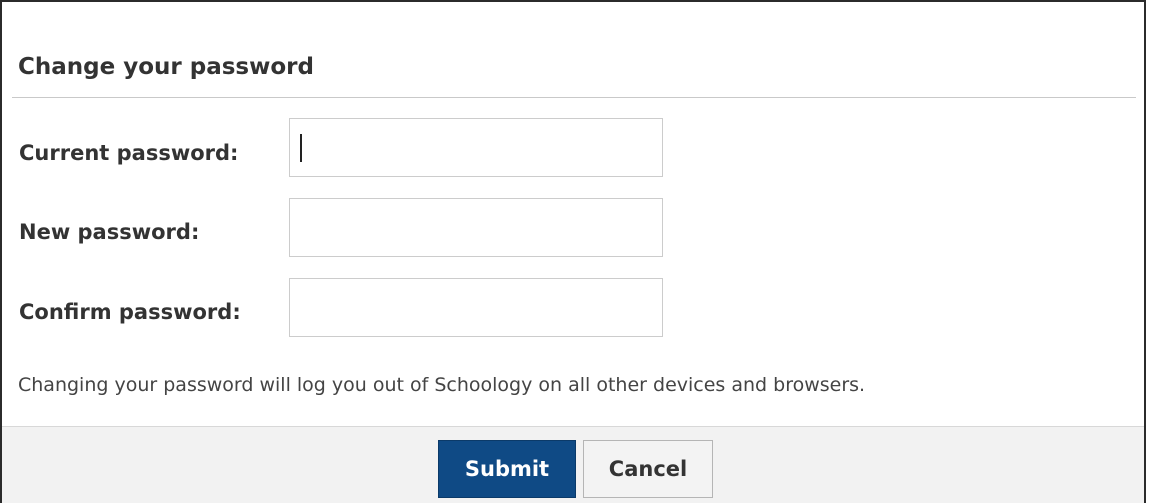  I want to click on confirm-password-label: Confirm password:, so click(130, 312).